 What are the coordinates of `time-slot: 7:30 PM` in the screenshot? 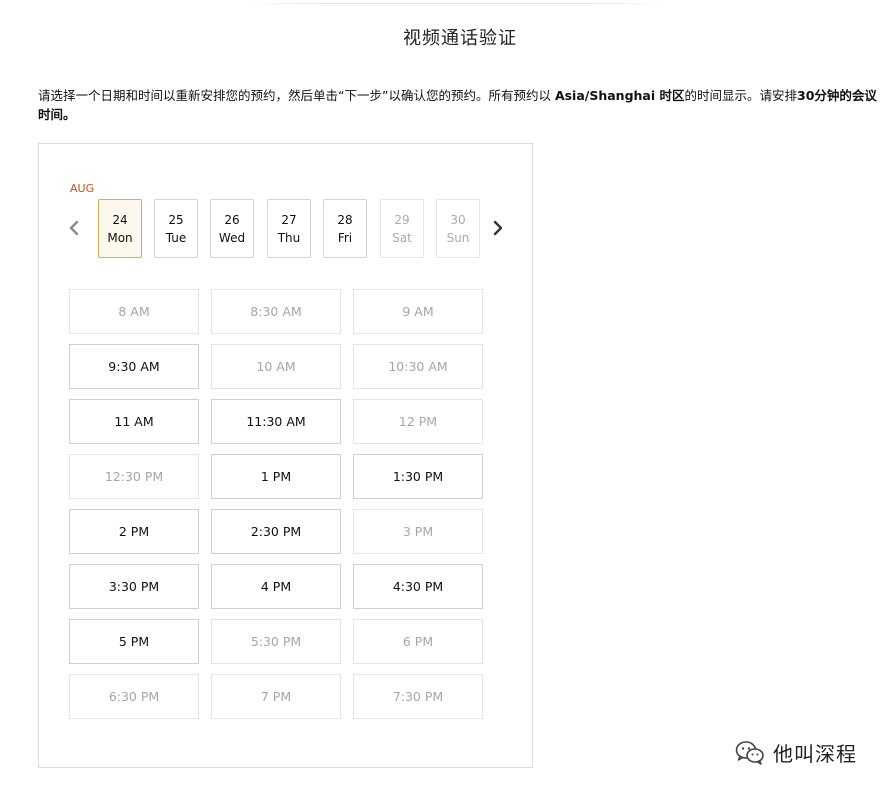 It's located at (418, 696).